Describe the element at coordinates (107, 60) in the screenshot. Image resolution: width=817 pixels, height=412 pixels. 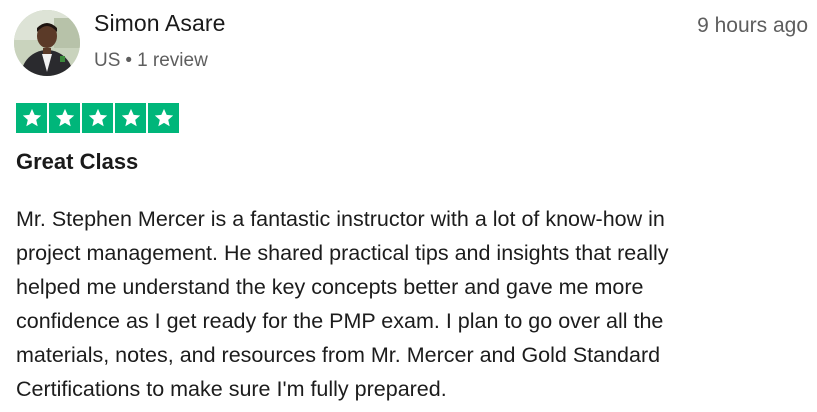
I see `reviewer-country: US` at that location.